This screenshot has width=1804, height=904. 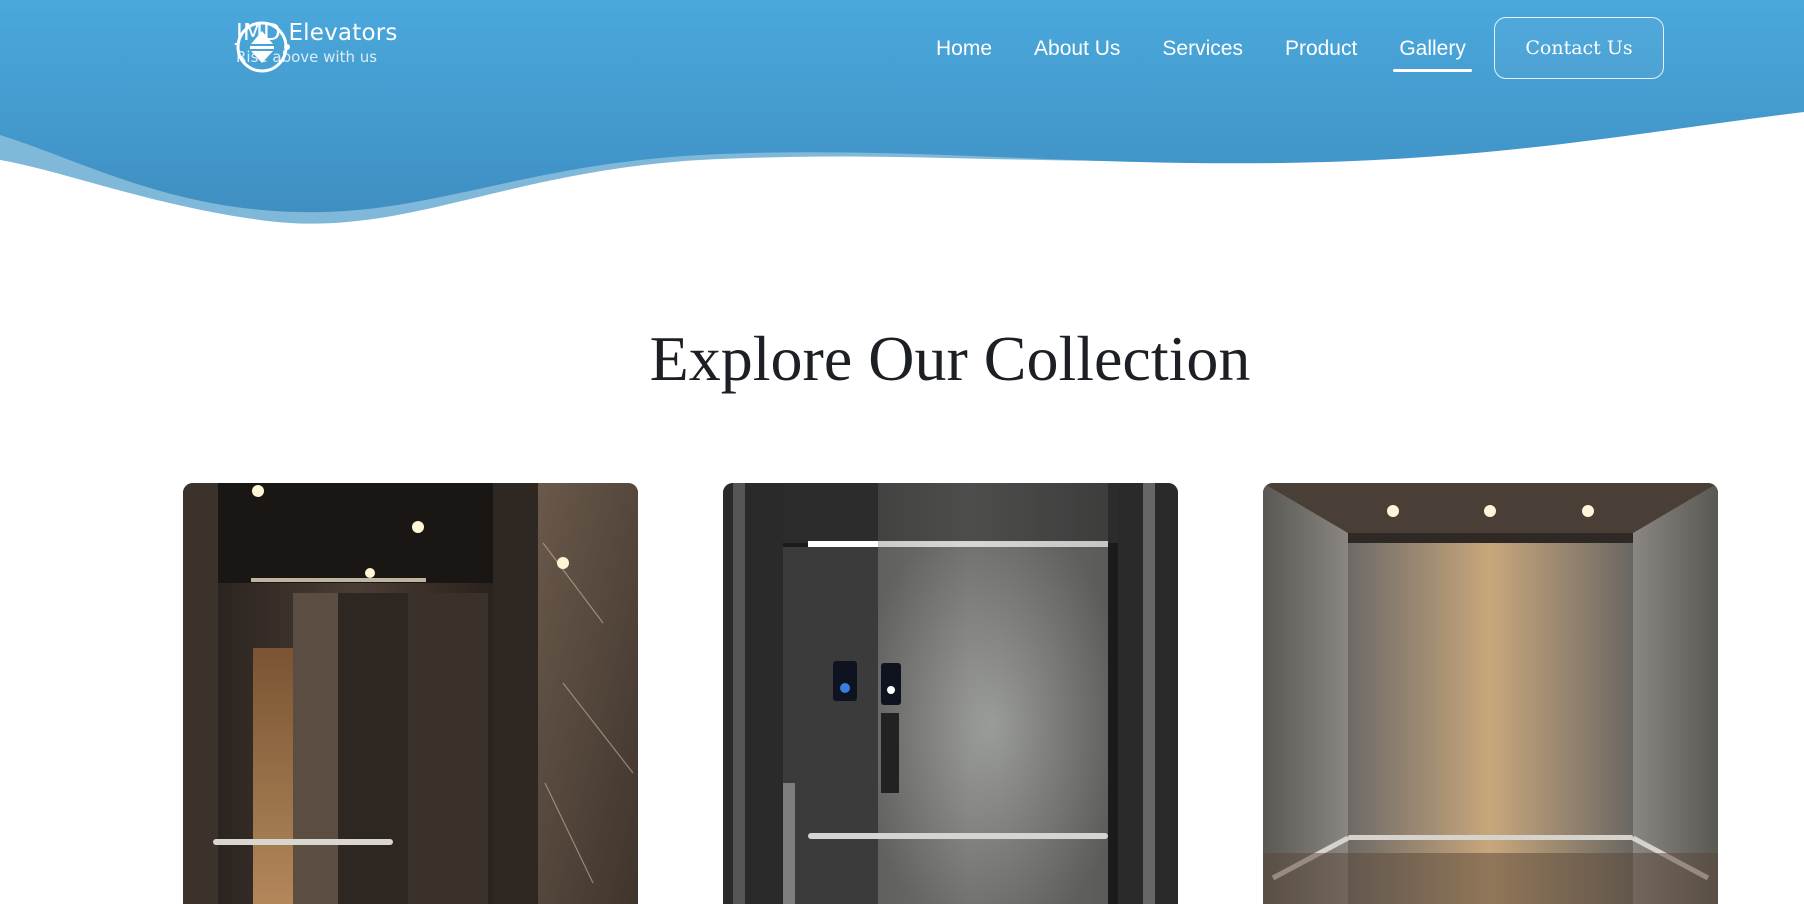 I want to click on nav-item-gallery: Gallery, so click(x=1432, y=52).